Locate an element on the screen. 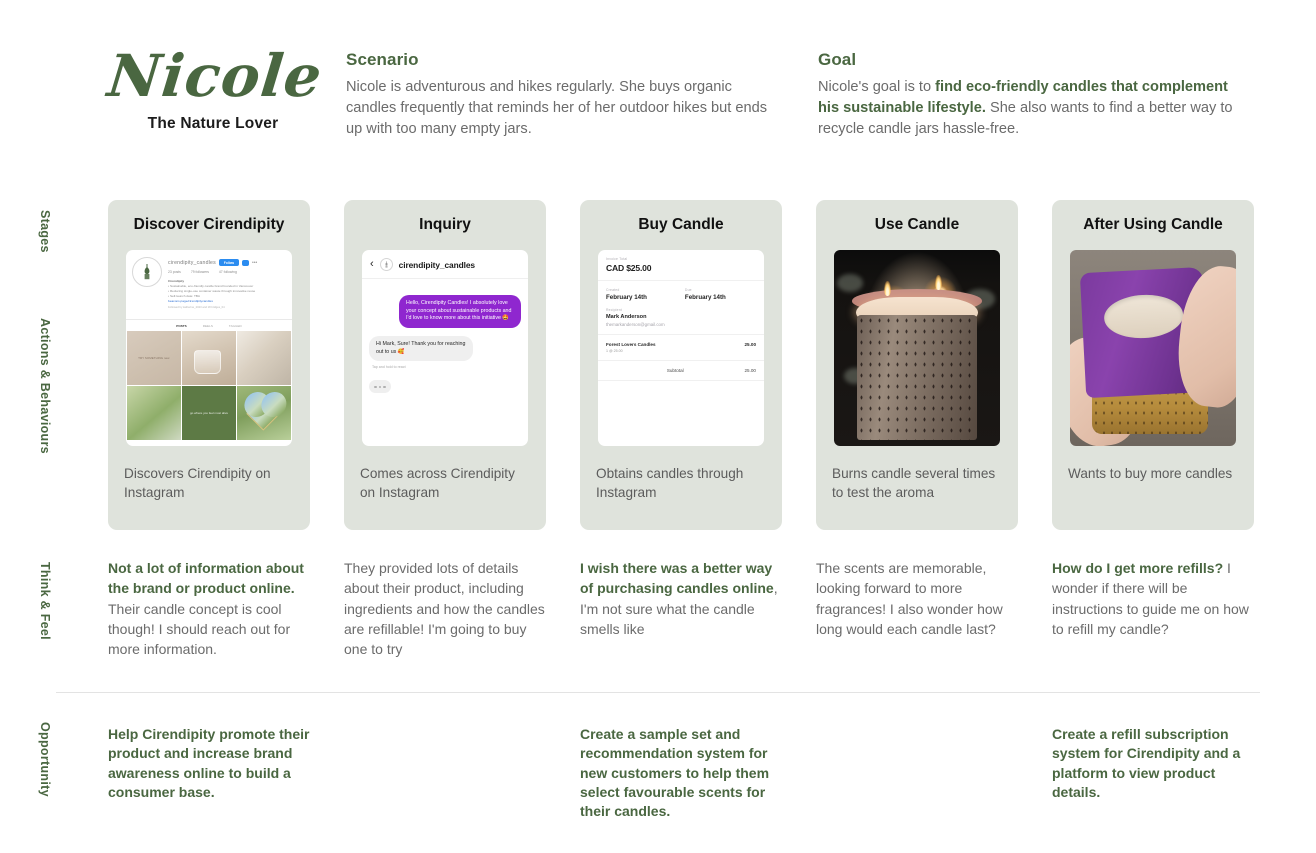 This screenshot has height=853, width=1316. scenario-heading: Scenario is located at coordinates (382, 59).